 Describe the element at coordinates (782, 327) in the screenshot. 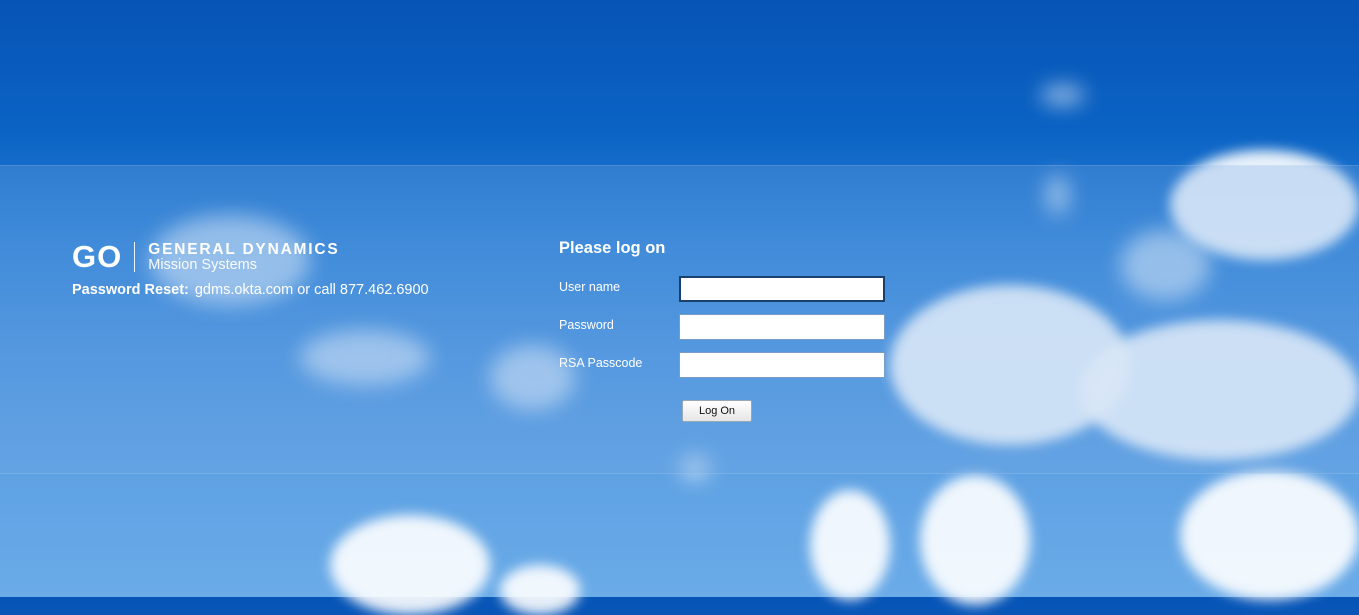

I see `password-input` at that location.